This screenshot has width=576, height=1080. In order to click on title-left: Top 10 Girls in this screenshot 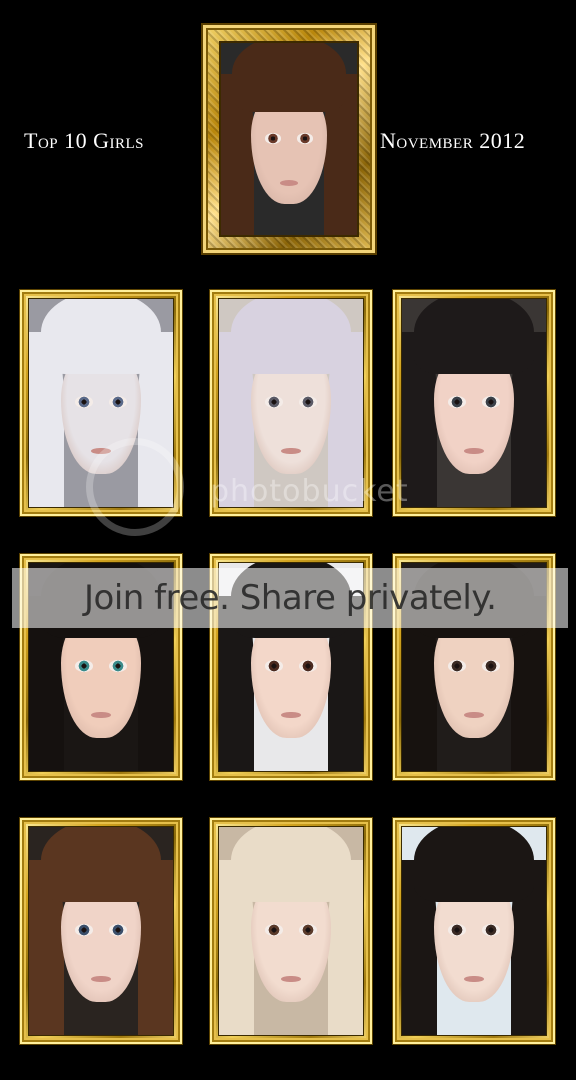, I will do `click(84, 140)`.